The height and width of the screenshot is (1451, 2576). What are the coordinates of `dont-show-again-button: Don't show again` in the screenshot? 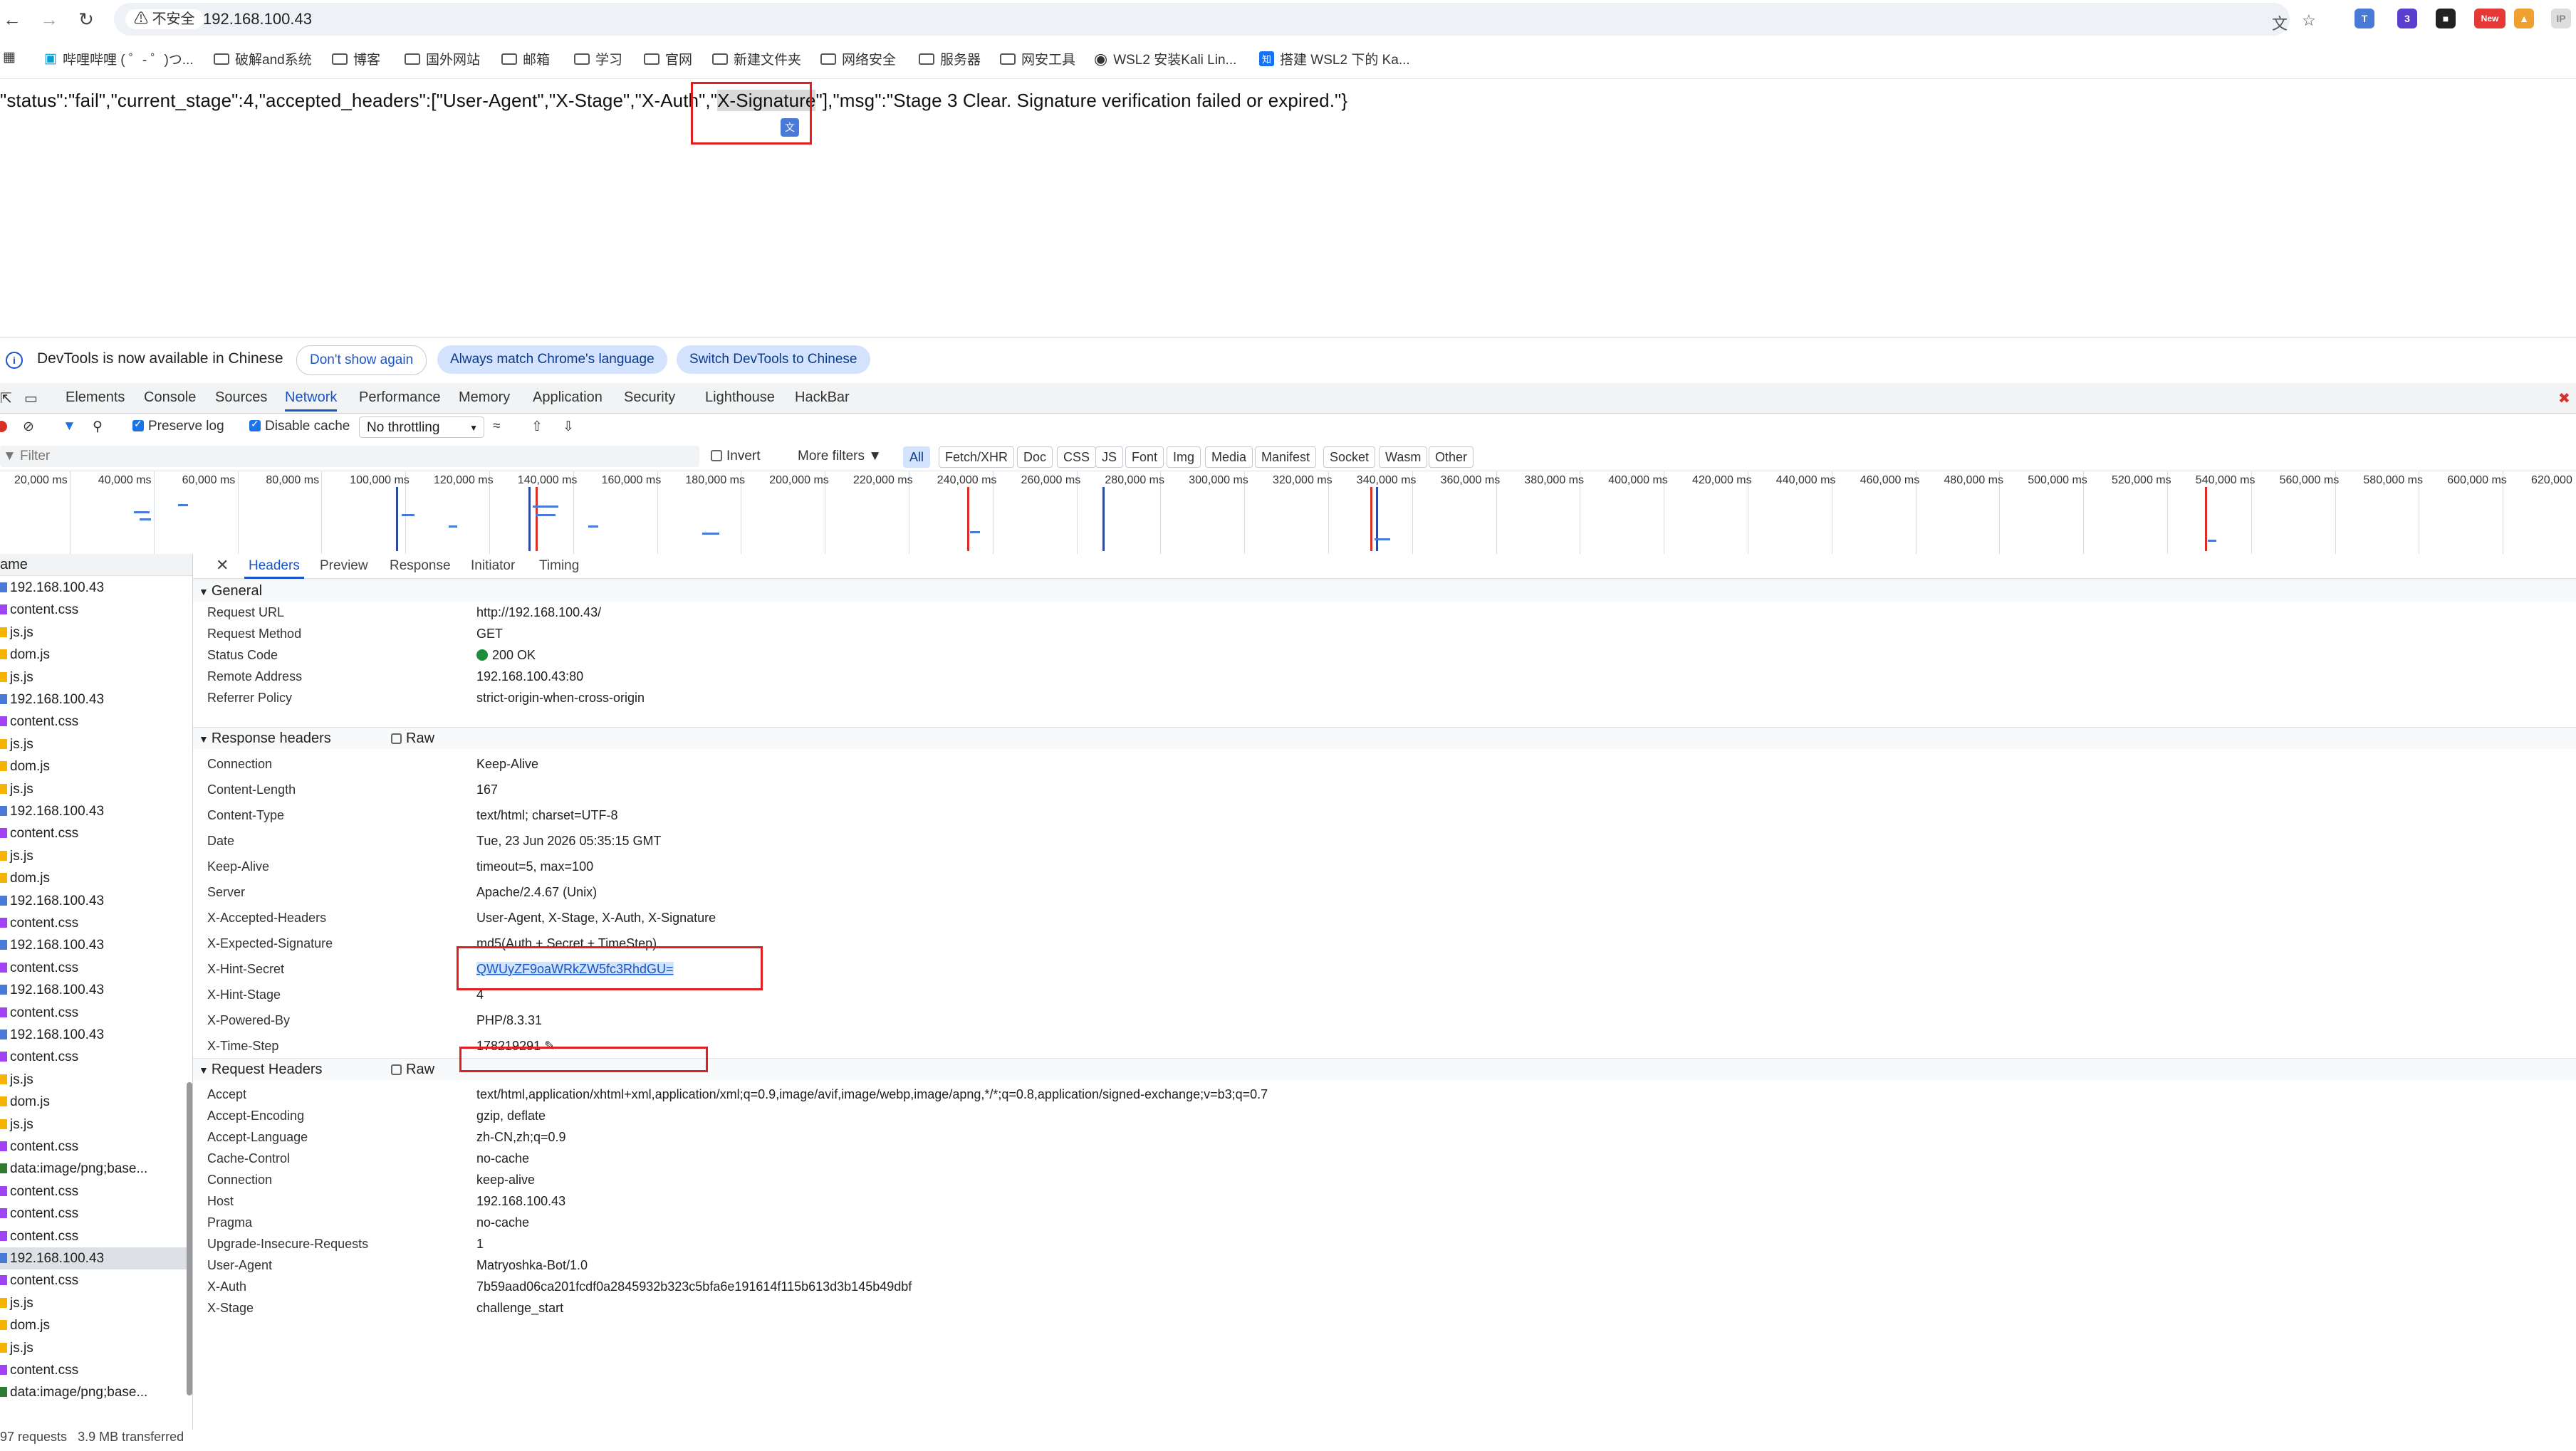 It's located at (361, 360).